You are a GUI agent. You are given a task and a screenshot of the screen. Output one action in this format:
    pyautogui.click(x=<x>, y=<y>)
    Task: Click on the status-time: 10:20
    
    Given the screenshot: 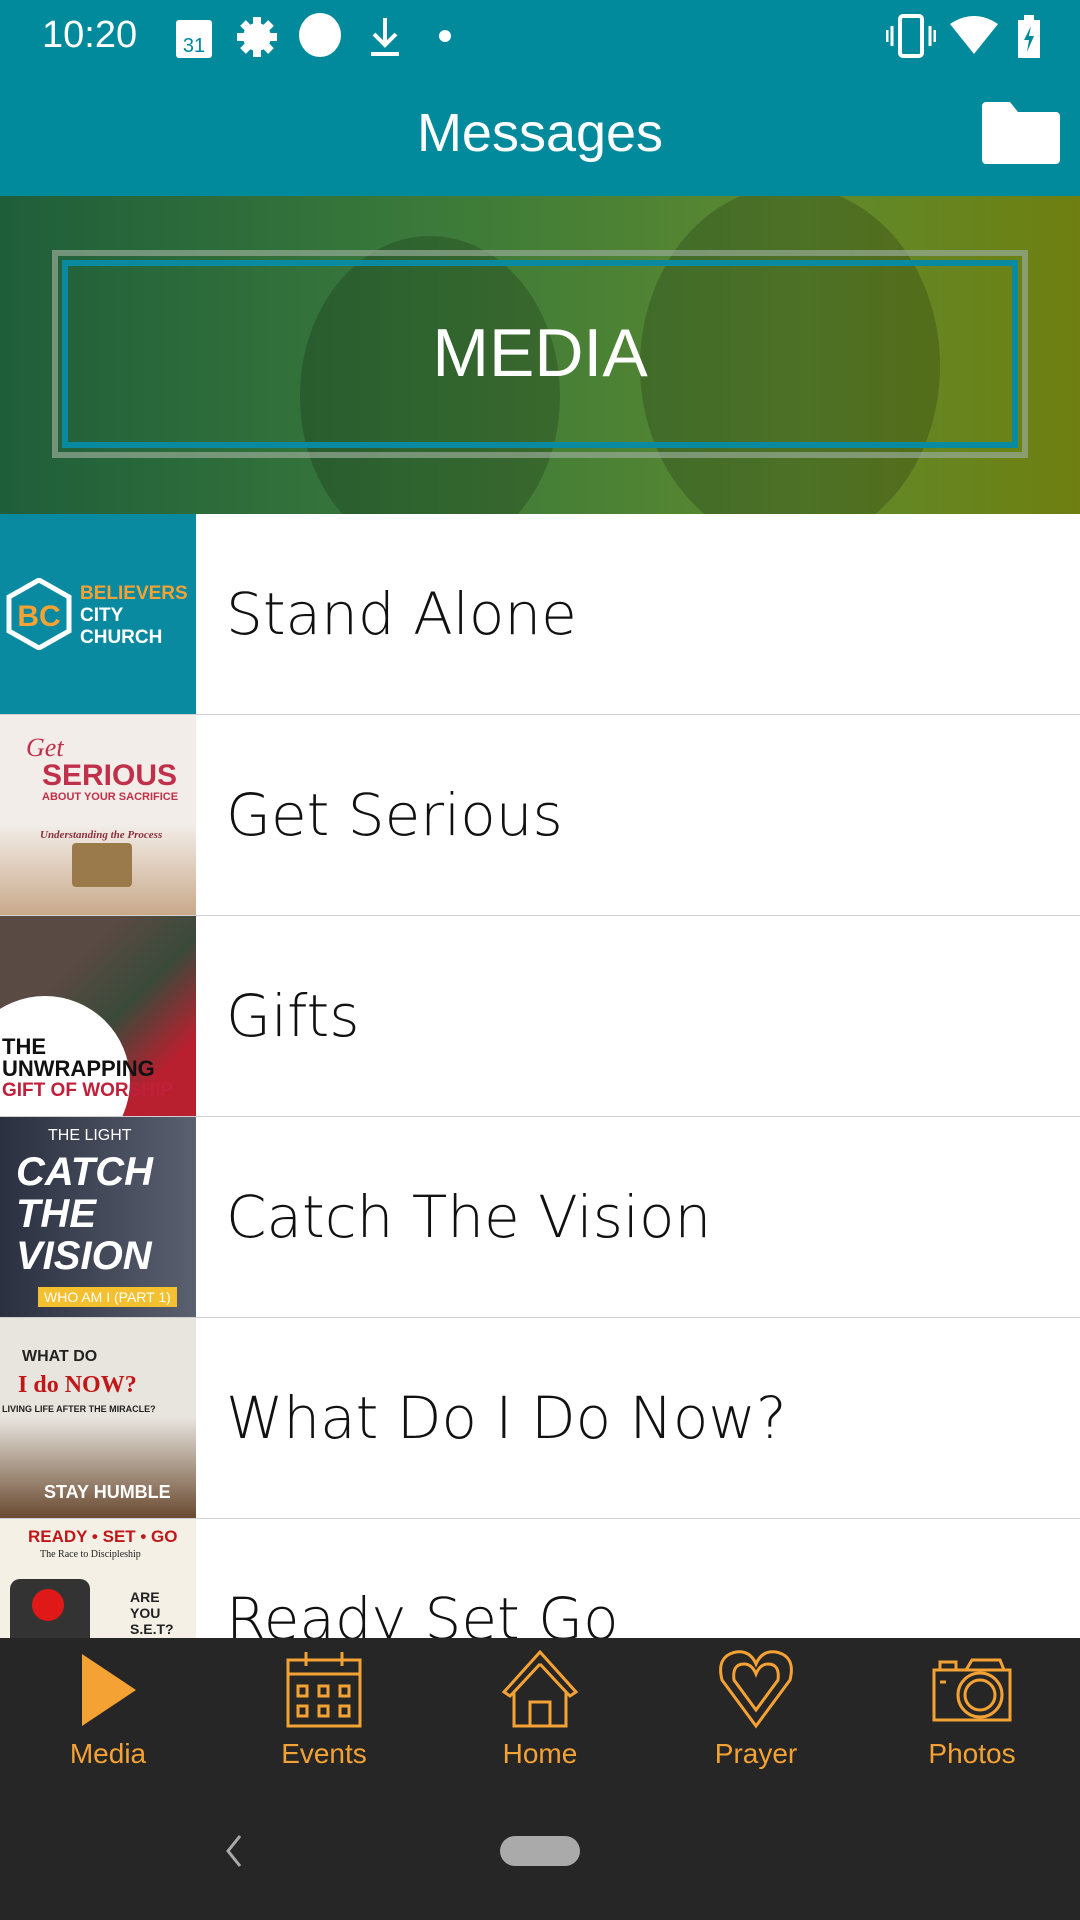 What is the action you would take?
    pyautogui.click(x=90, y=35)
    